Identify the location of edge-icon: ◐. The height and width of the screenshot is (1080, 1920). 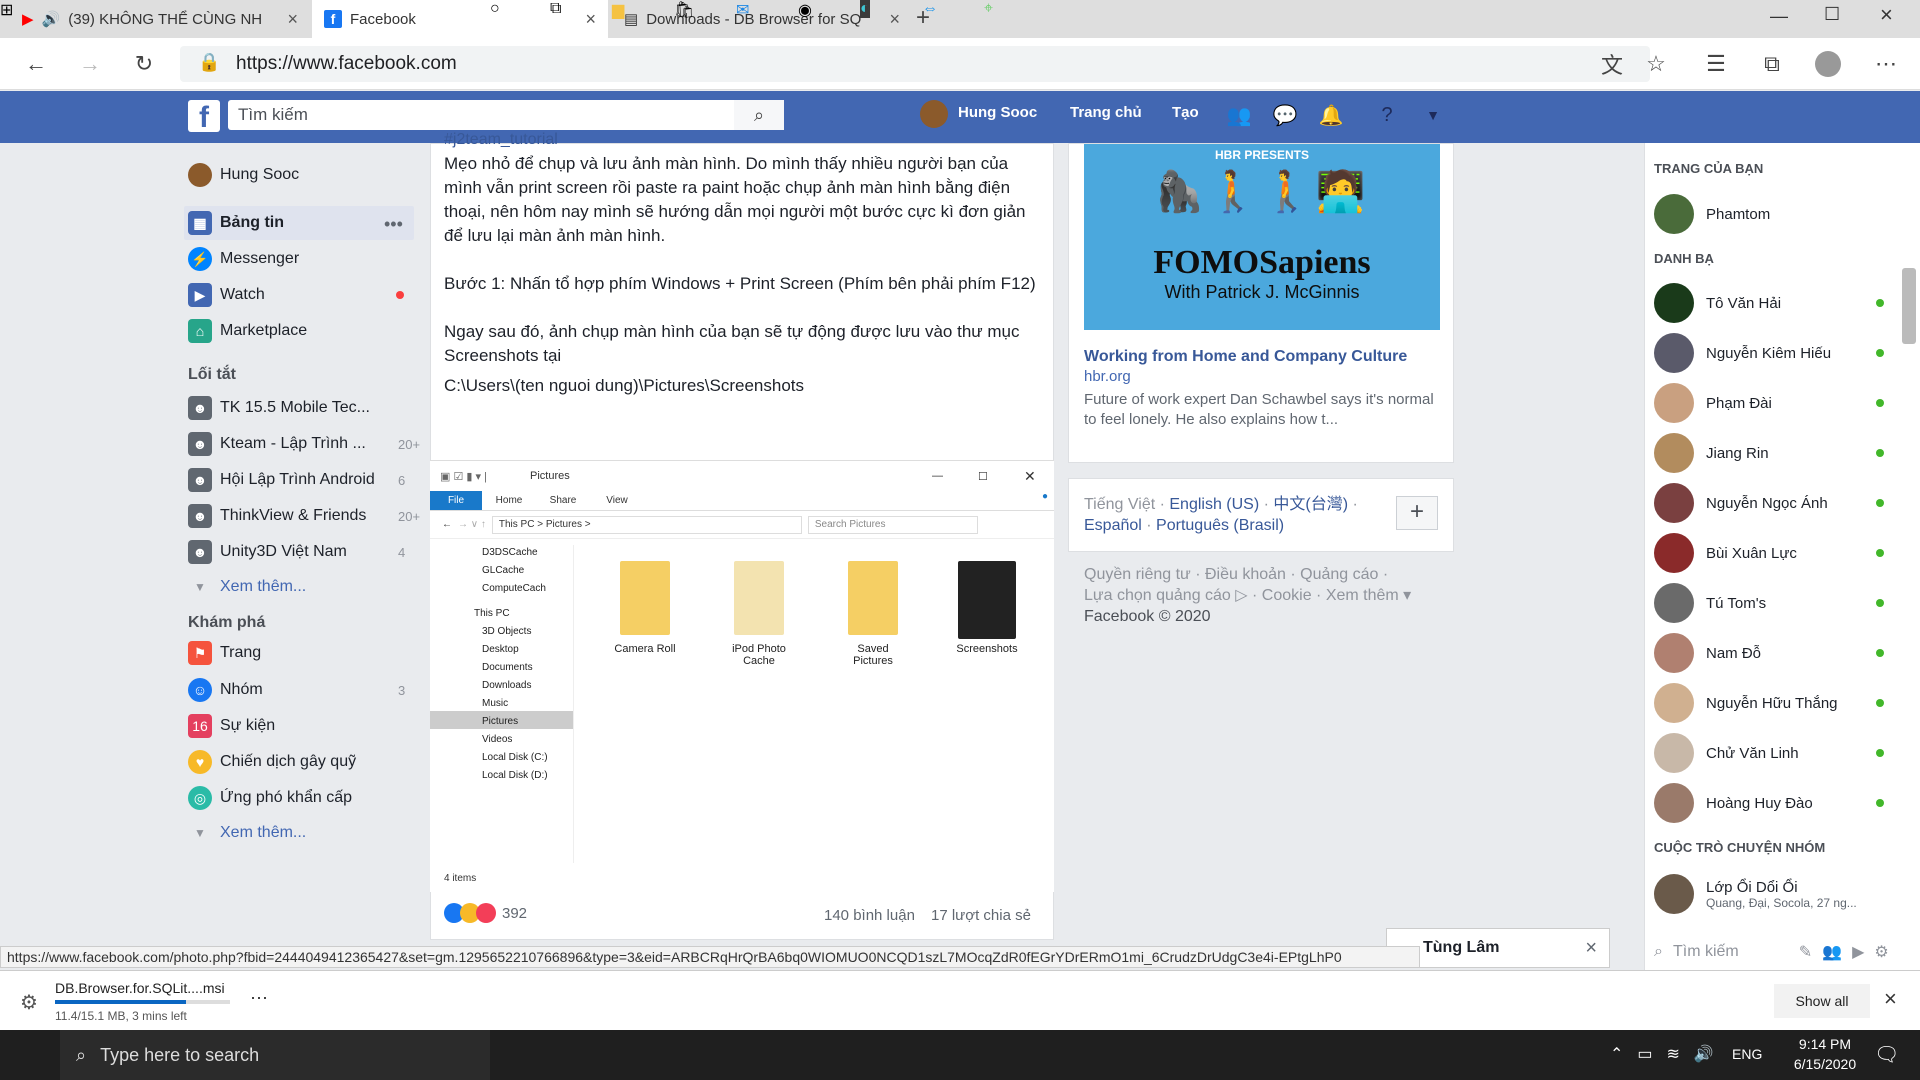
(865, 9).